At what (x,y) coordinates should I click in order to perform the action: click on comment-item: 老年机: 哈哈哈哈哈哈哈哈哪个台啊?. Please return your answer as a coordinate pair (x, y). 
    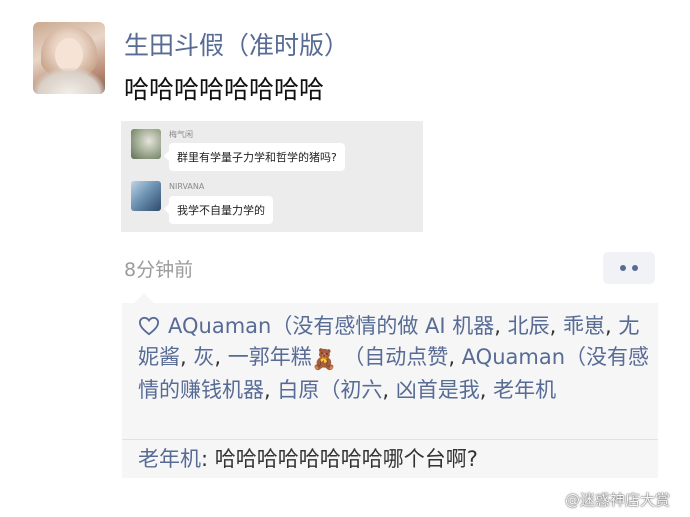
    Looking at the image, I should click on (308, 459).